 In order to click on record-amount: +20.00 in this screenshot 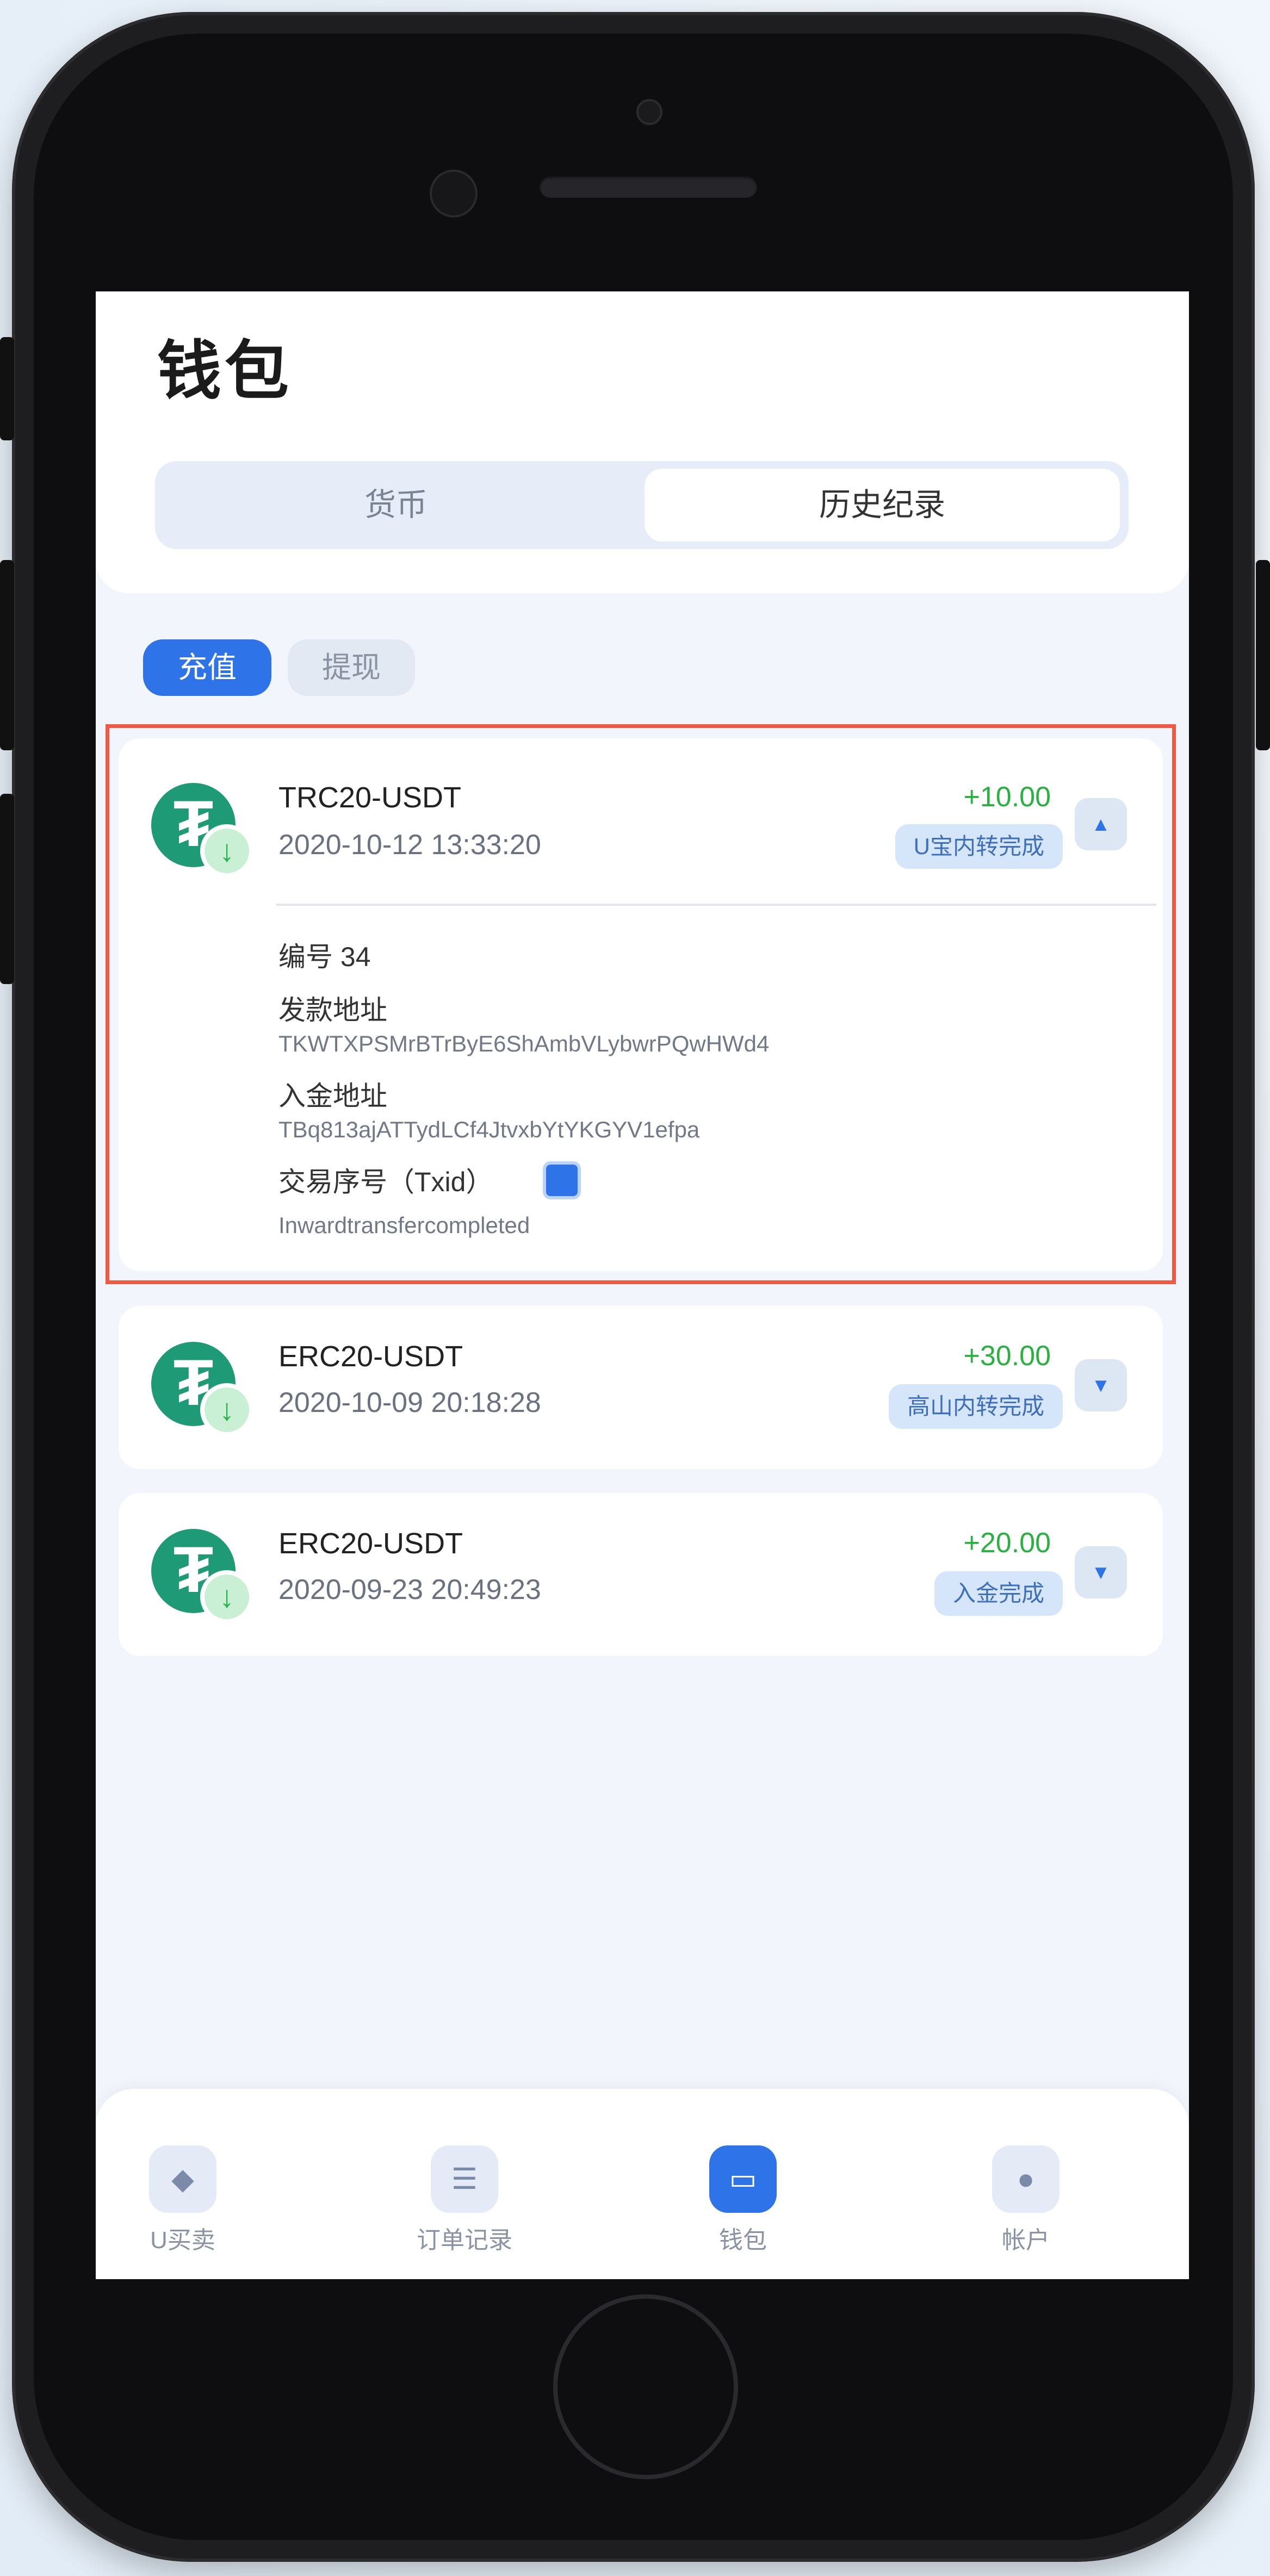, I will do `click(1007, 1543)`.